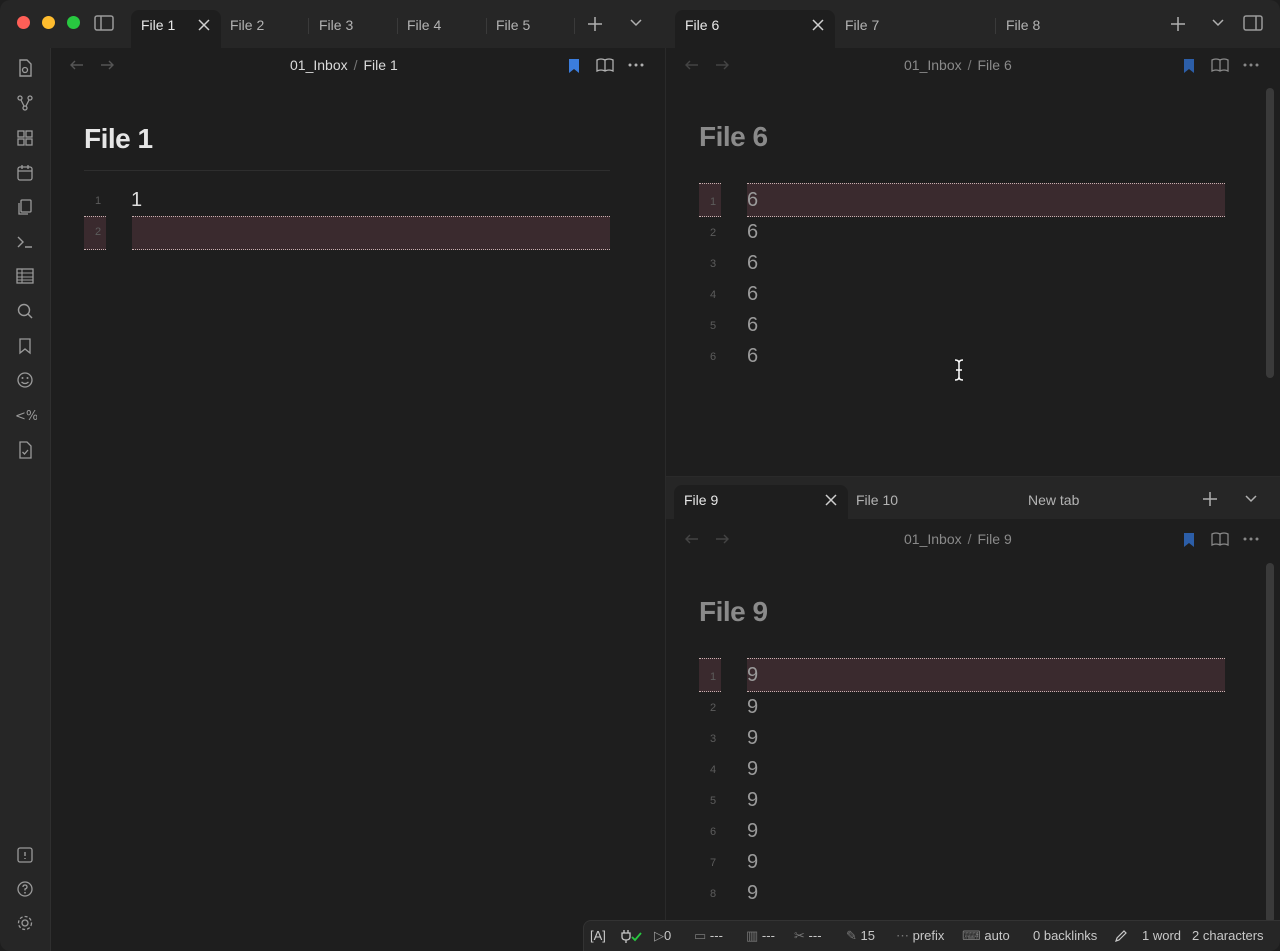 Image resolution: width=1280 pixels, height=951 pixels. I want to click on status-item-2: ▥ ---, so click(760, 936).